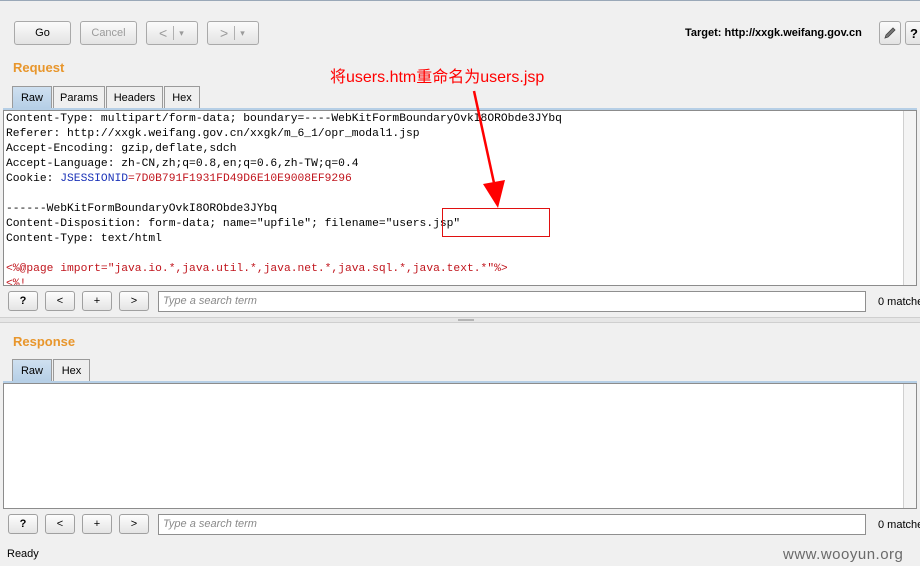 This screenshot has width=920, height=566. I want to click on request-match-count: 0 matches, so click(899, 302).